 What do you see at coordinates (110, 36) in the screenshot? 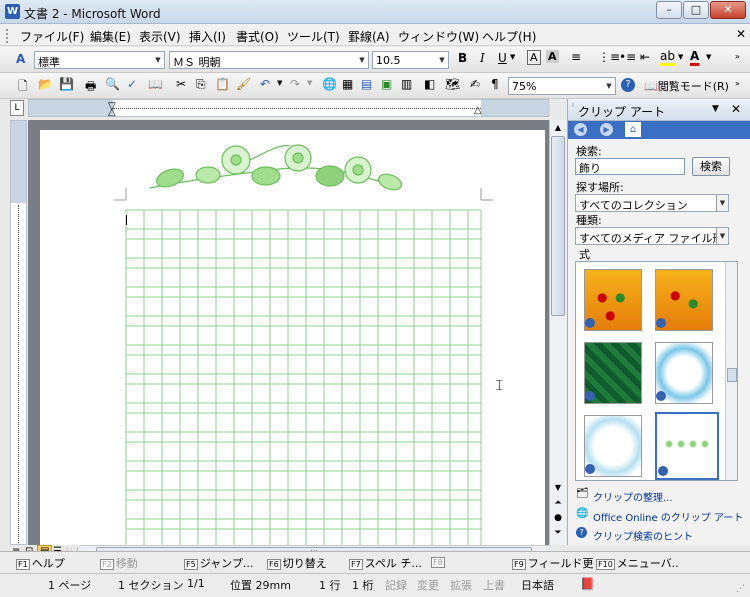
I see `menu-edit: 編集(E)` at bounding box center [110, 36].